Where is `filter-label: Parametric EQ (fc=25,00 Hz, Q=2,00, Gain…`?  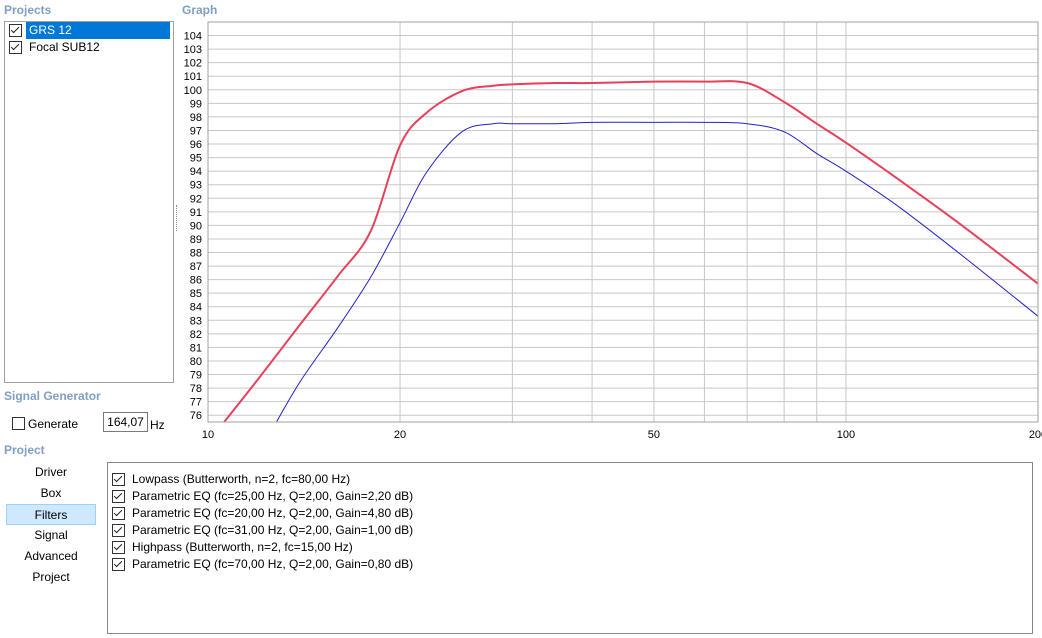 filter-label: Parametric EQ (fc=25,00 Hz, Q=2,00, Gain… is located at coordinates (273, 496).